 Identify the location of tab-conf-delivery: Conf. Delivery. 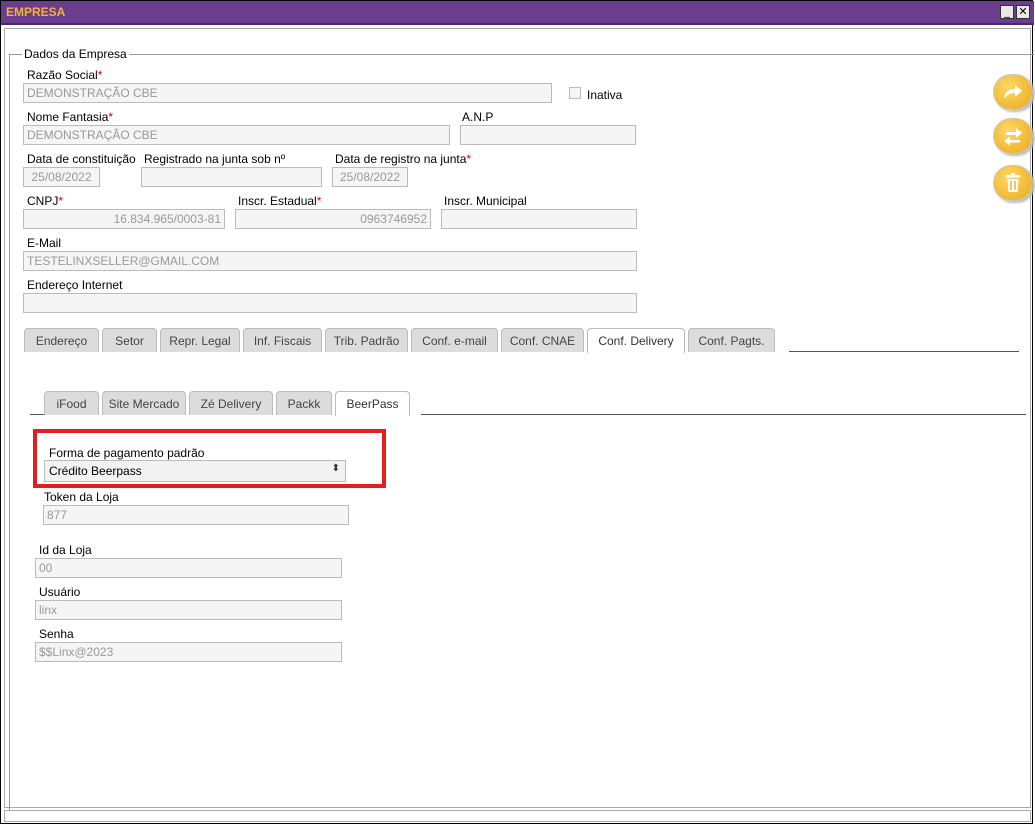
(636, 340).